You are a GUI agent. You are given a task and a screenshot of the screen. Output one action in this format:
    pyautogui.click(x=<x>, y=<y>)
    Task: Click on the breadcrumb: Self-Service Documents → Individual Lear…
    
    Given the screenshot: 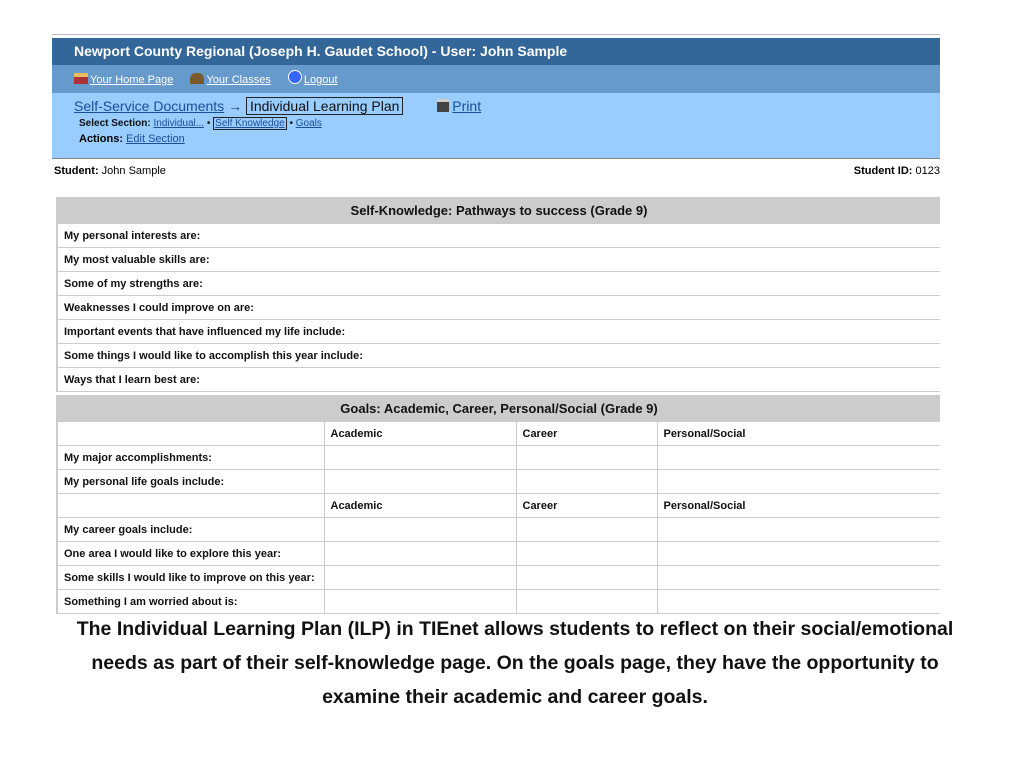 What is the action you would take?
    pyautogui.click(x=507, y=104)
    